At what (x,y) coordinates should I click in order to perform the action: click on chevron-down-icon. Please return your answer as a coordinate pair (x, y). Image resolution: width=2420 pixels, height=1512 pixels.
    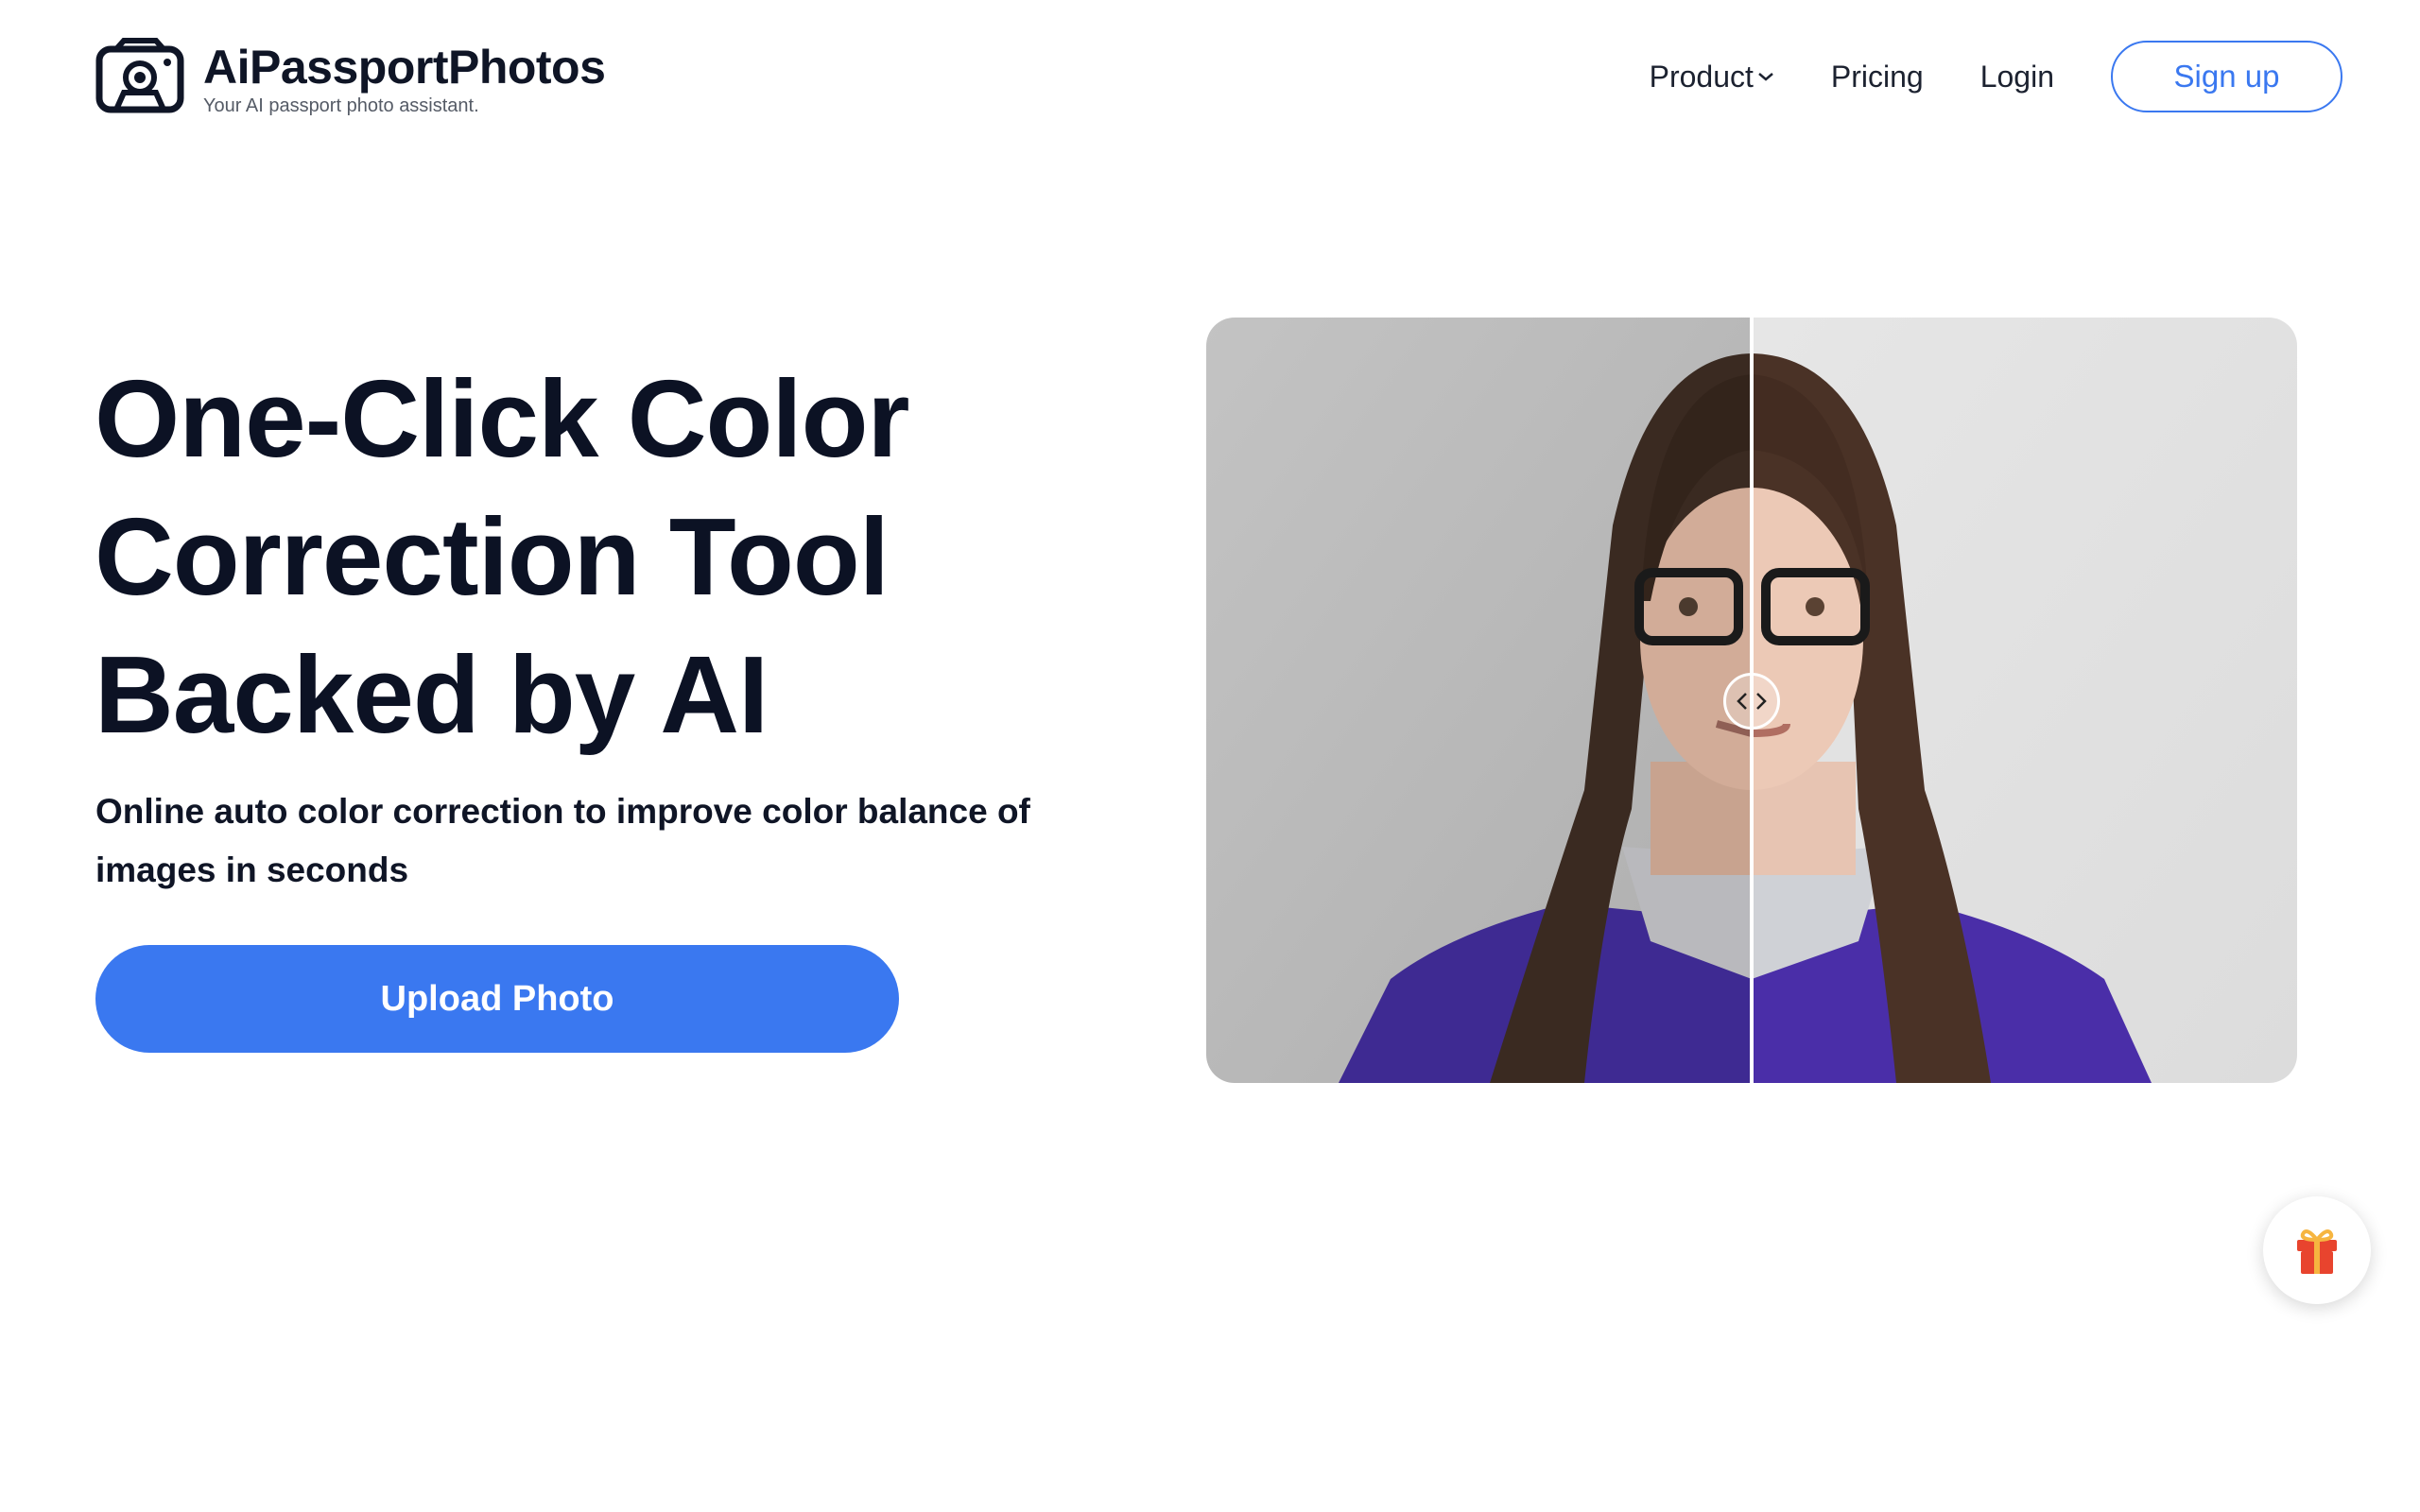
    Looking at the image, I should click on (1765, 77).